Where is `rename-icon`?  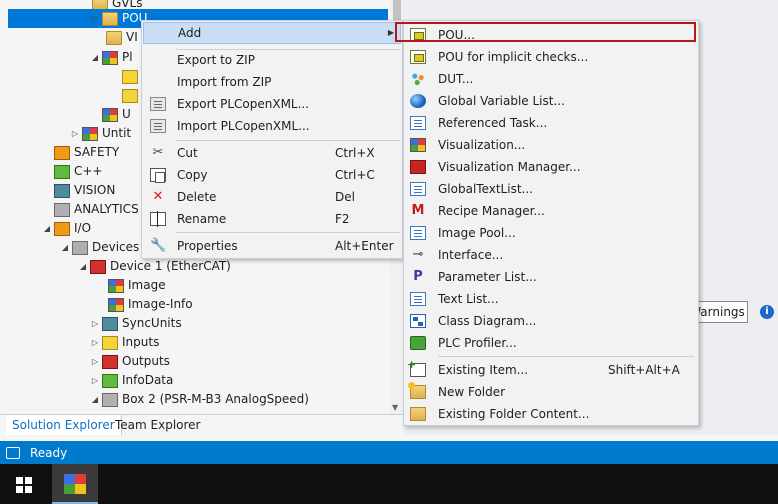
rename-icon is located at coordinates (158, 219).